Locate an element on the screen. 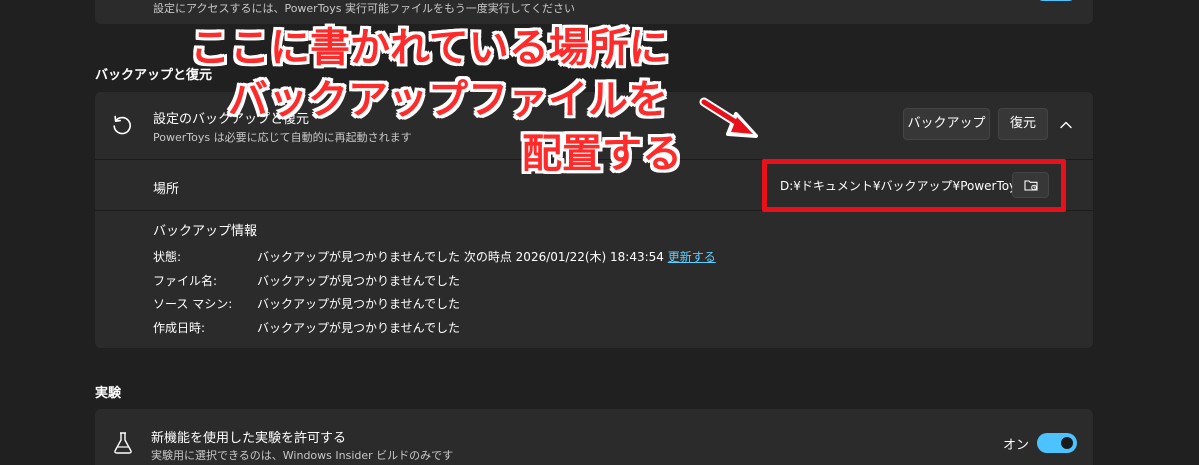 The width and height of the screenshot is (1199, 465). toggle-state-label: オン is located at coordinates (1016, 445).